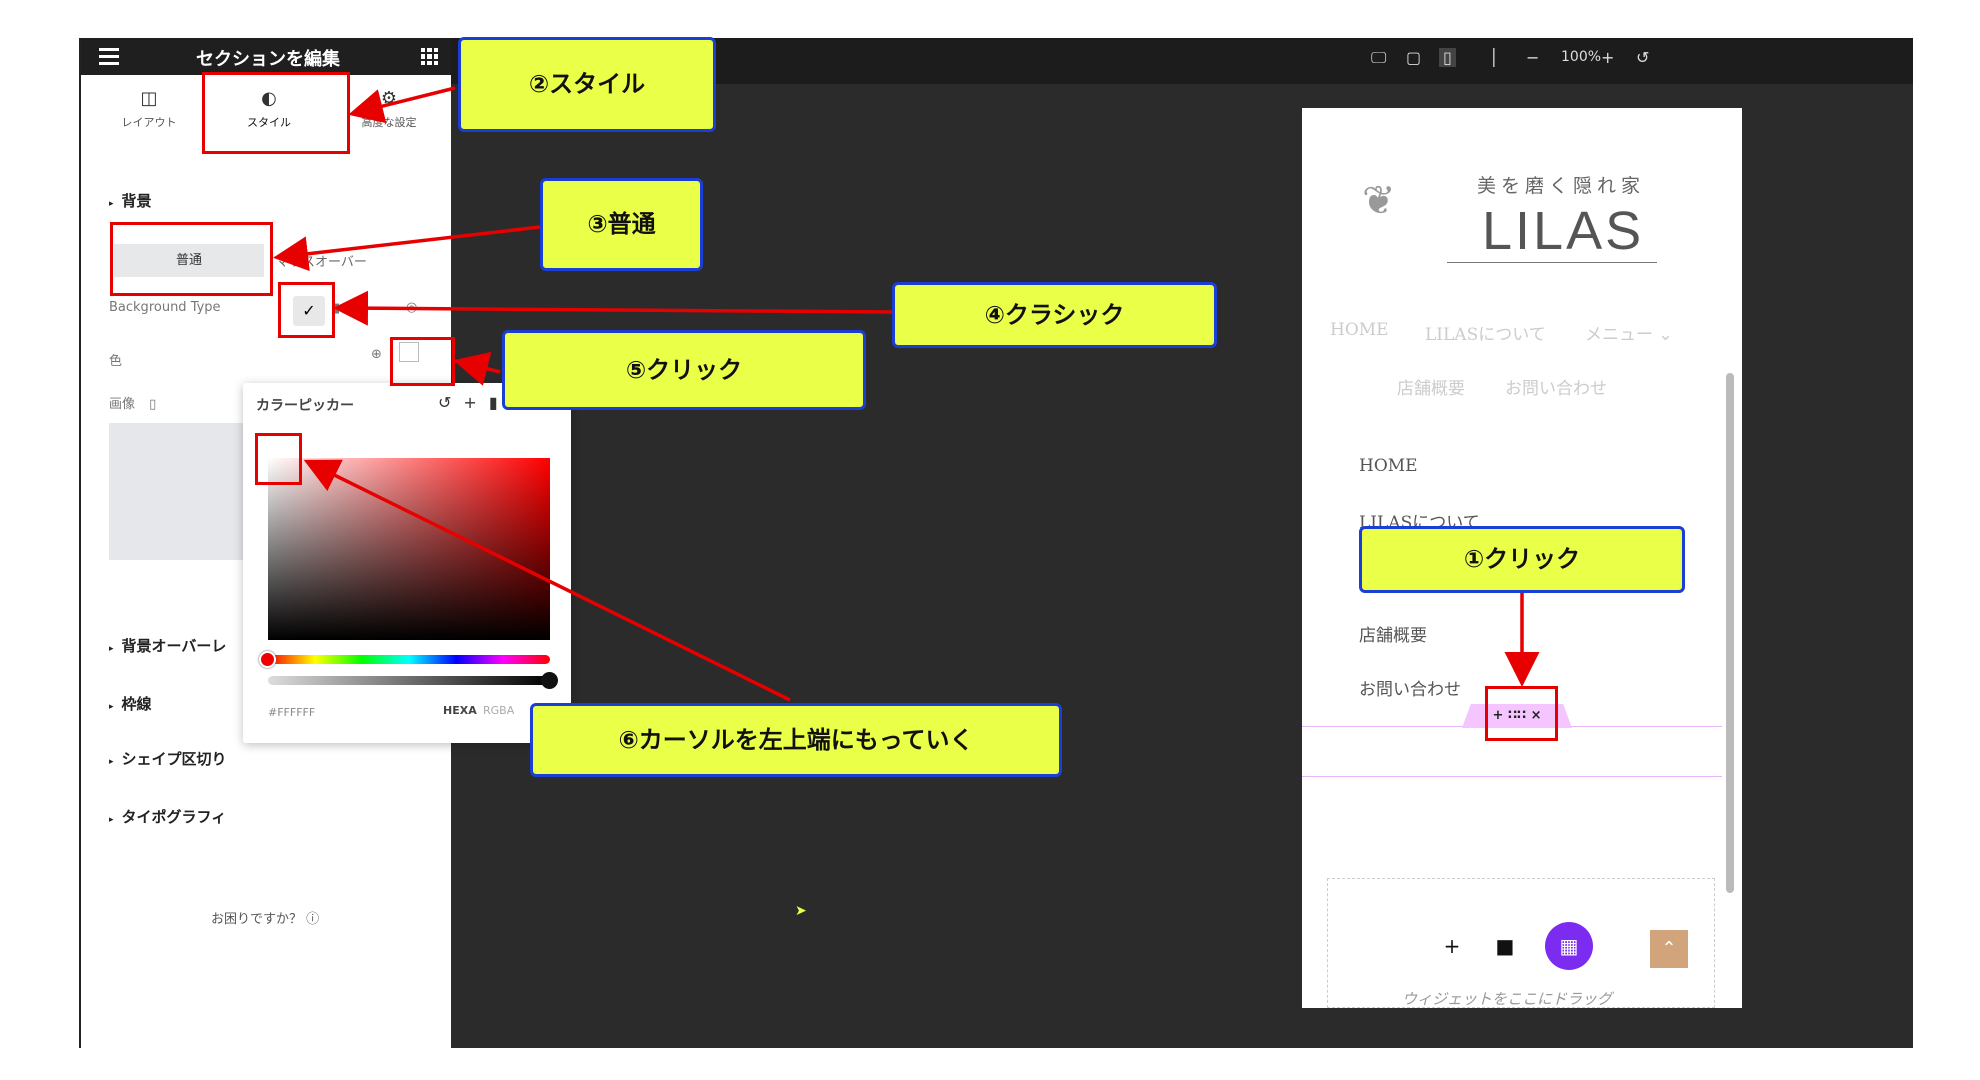 Image resolution: width=1980 pixels, height=1080 pixels. What do you see at coordinates (621, 224) in the screenshot?
I see `callout-3: ③普通` at bounding box center [621, 224].